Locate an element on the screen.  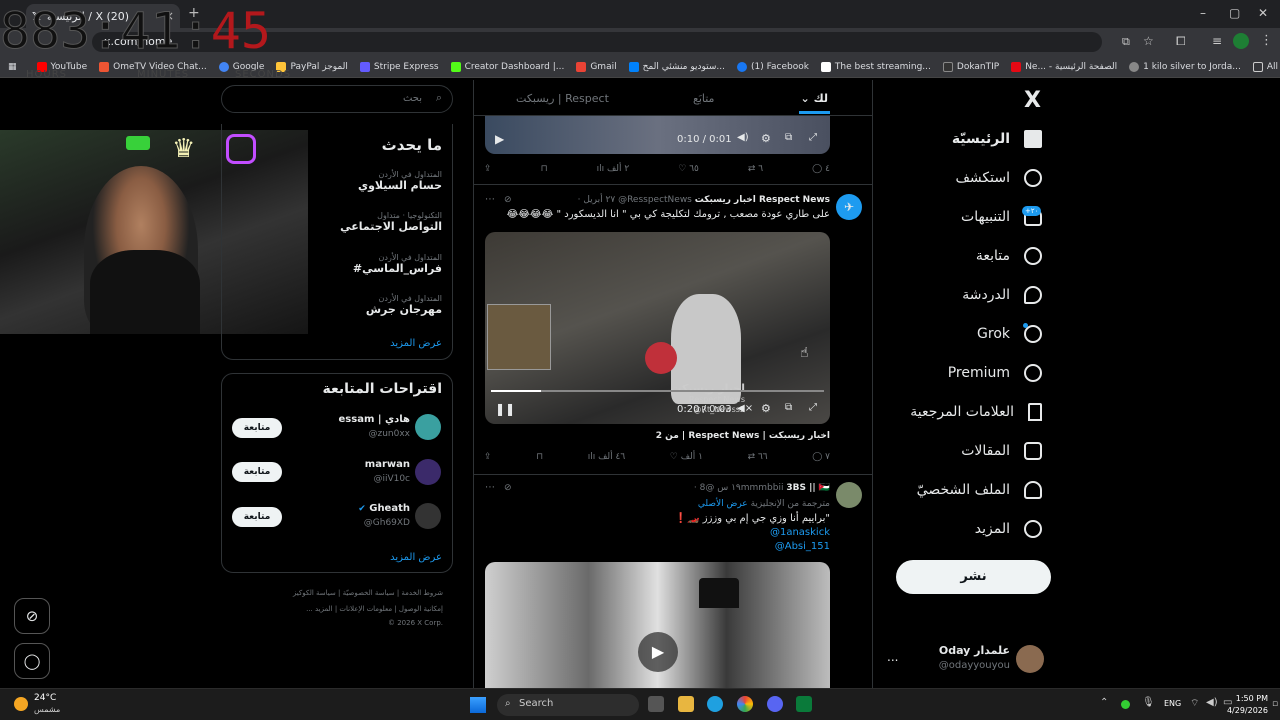
tab-respect-list: ريسبكت | Respect is located at coordinates (562, 98).